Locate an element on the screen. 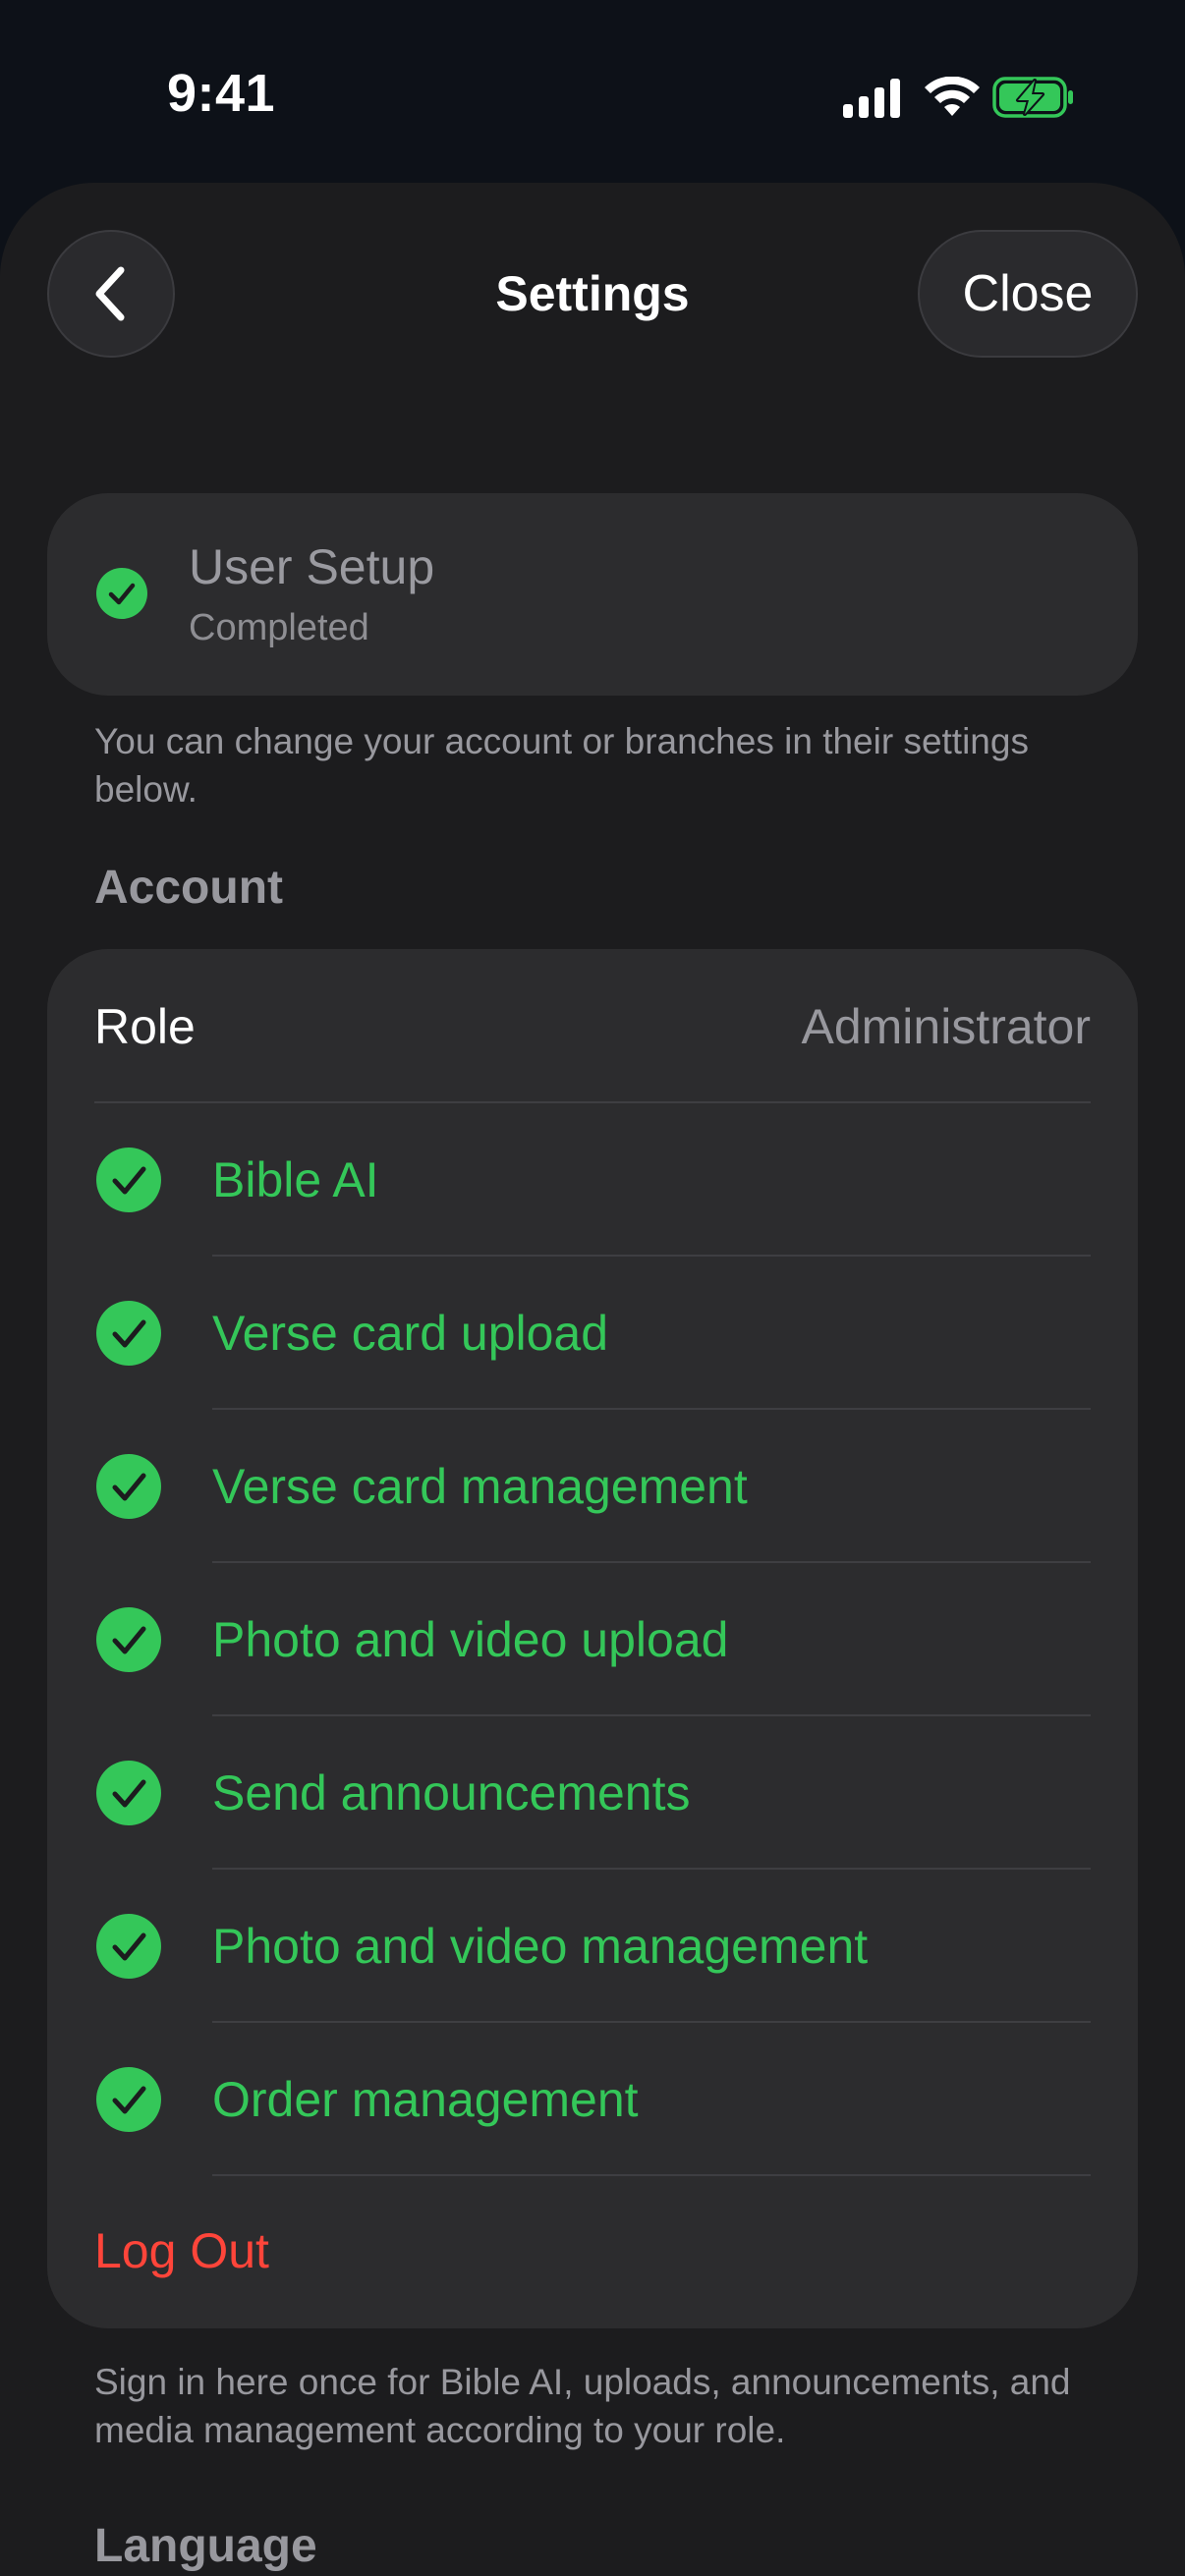 This screenshot has width=1185, height=2576. role-label: Role is located at coordinates (145, 1026).